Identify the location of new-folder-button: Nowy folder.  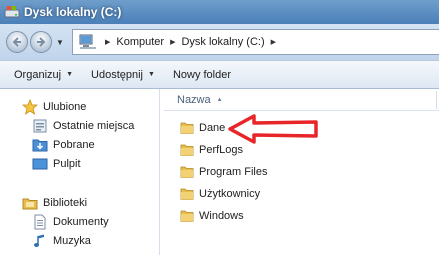
(202, 75).